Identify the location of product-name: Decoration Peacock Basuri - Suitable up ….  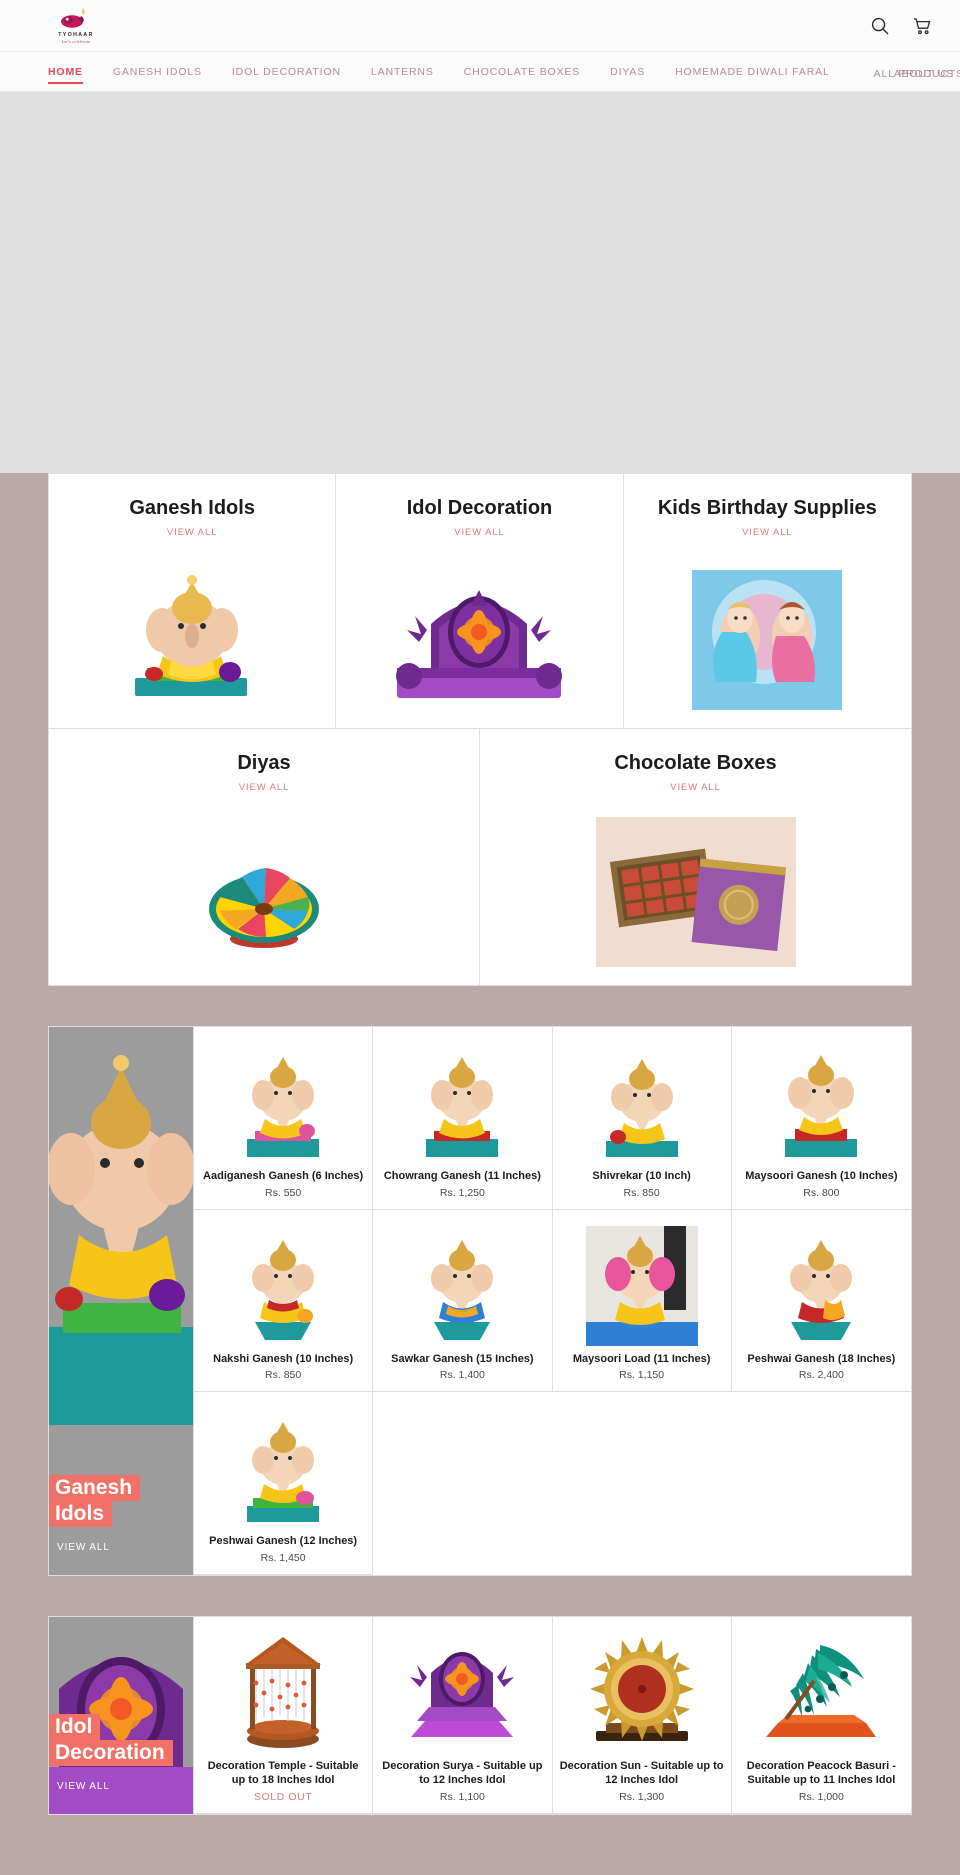
(821, 1773).